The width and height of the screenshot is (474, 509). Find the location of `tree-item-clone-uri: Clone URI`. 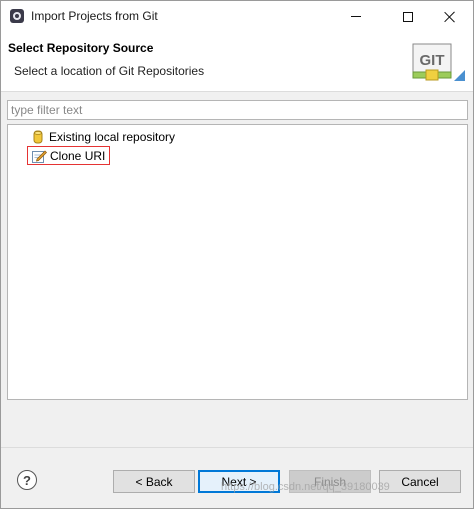

tree-item-clone-uri: Clone URI is located at coordinates (69, 155).